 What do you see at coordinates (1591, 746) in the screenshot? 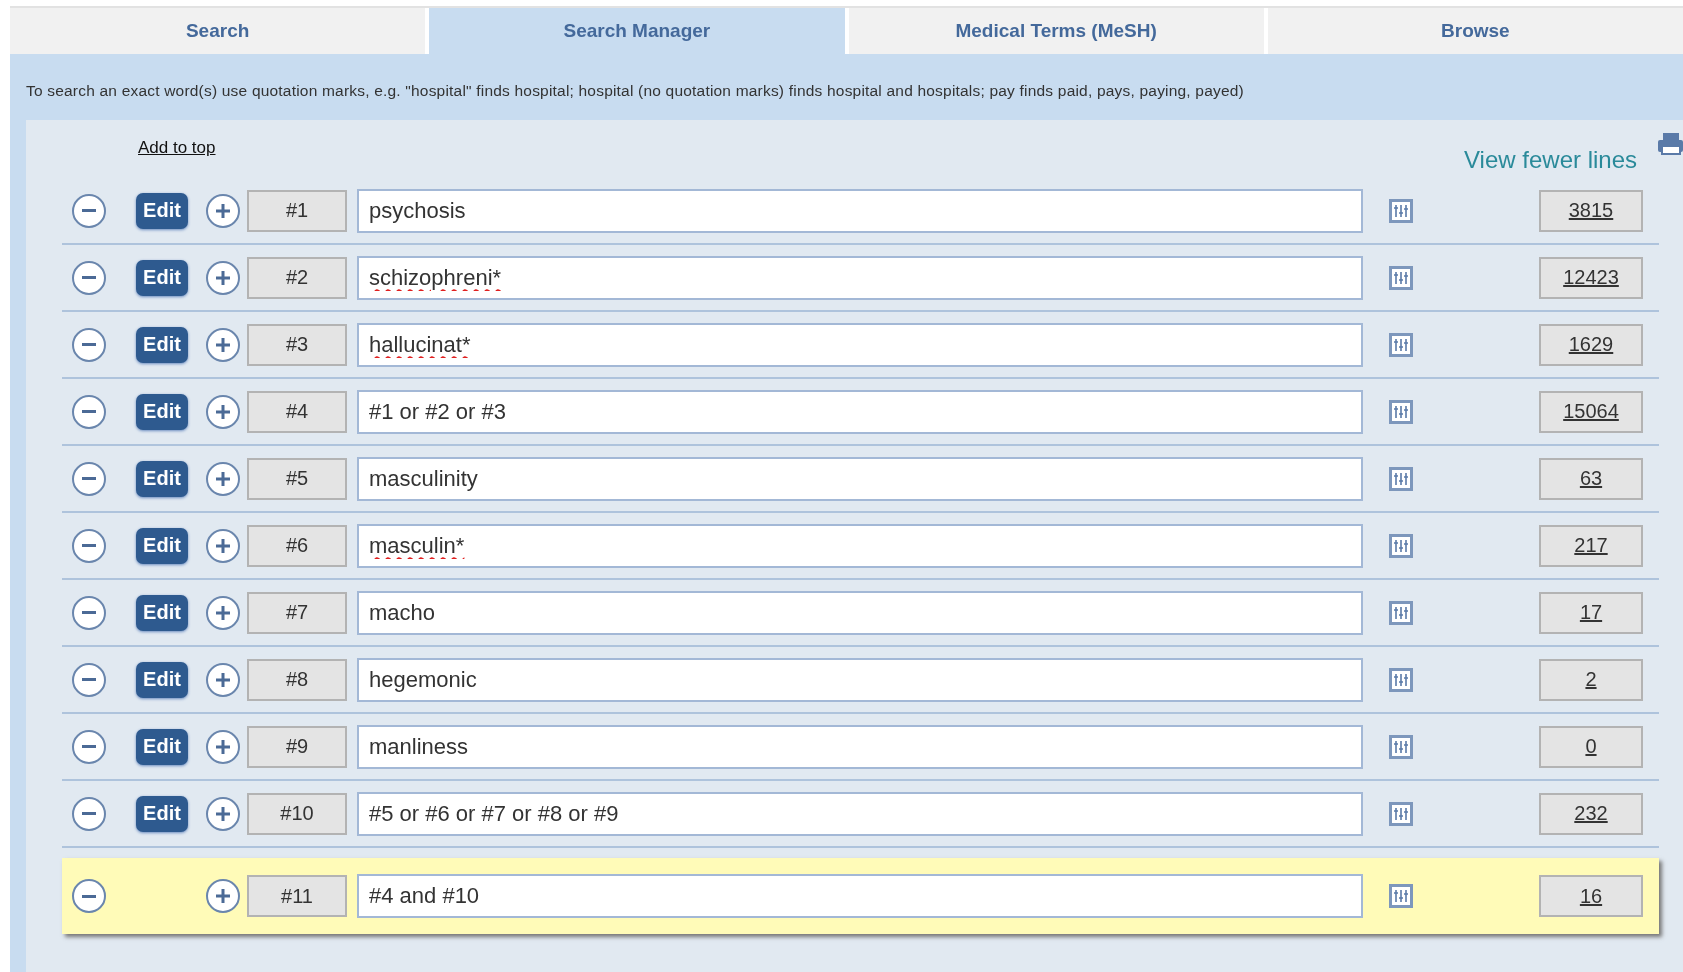
I see `result-count: 0` at bounding box center [1591, 746].